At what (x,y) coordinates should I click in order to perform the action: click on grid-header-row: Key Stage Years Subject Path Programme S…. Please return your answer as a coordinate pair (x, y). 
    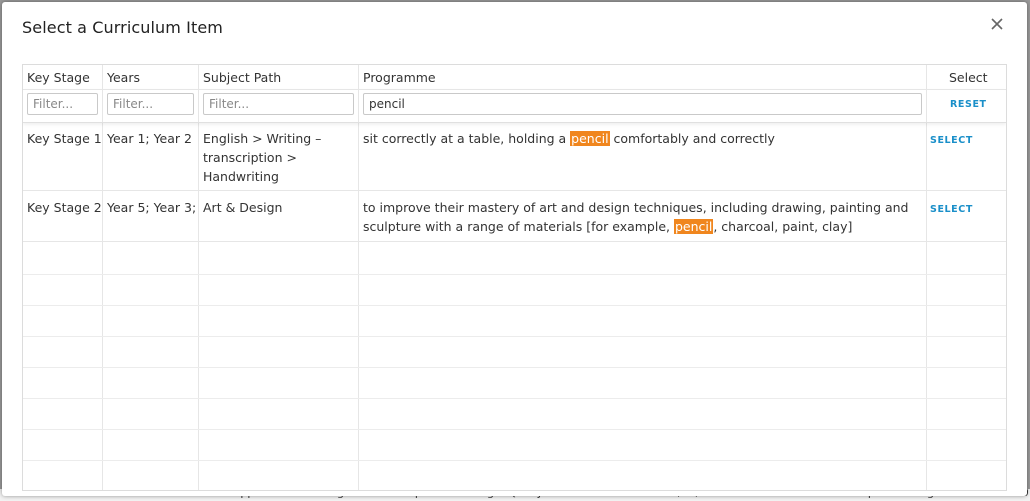
    Looking at the image, I should click on (514, 77).